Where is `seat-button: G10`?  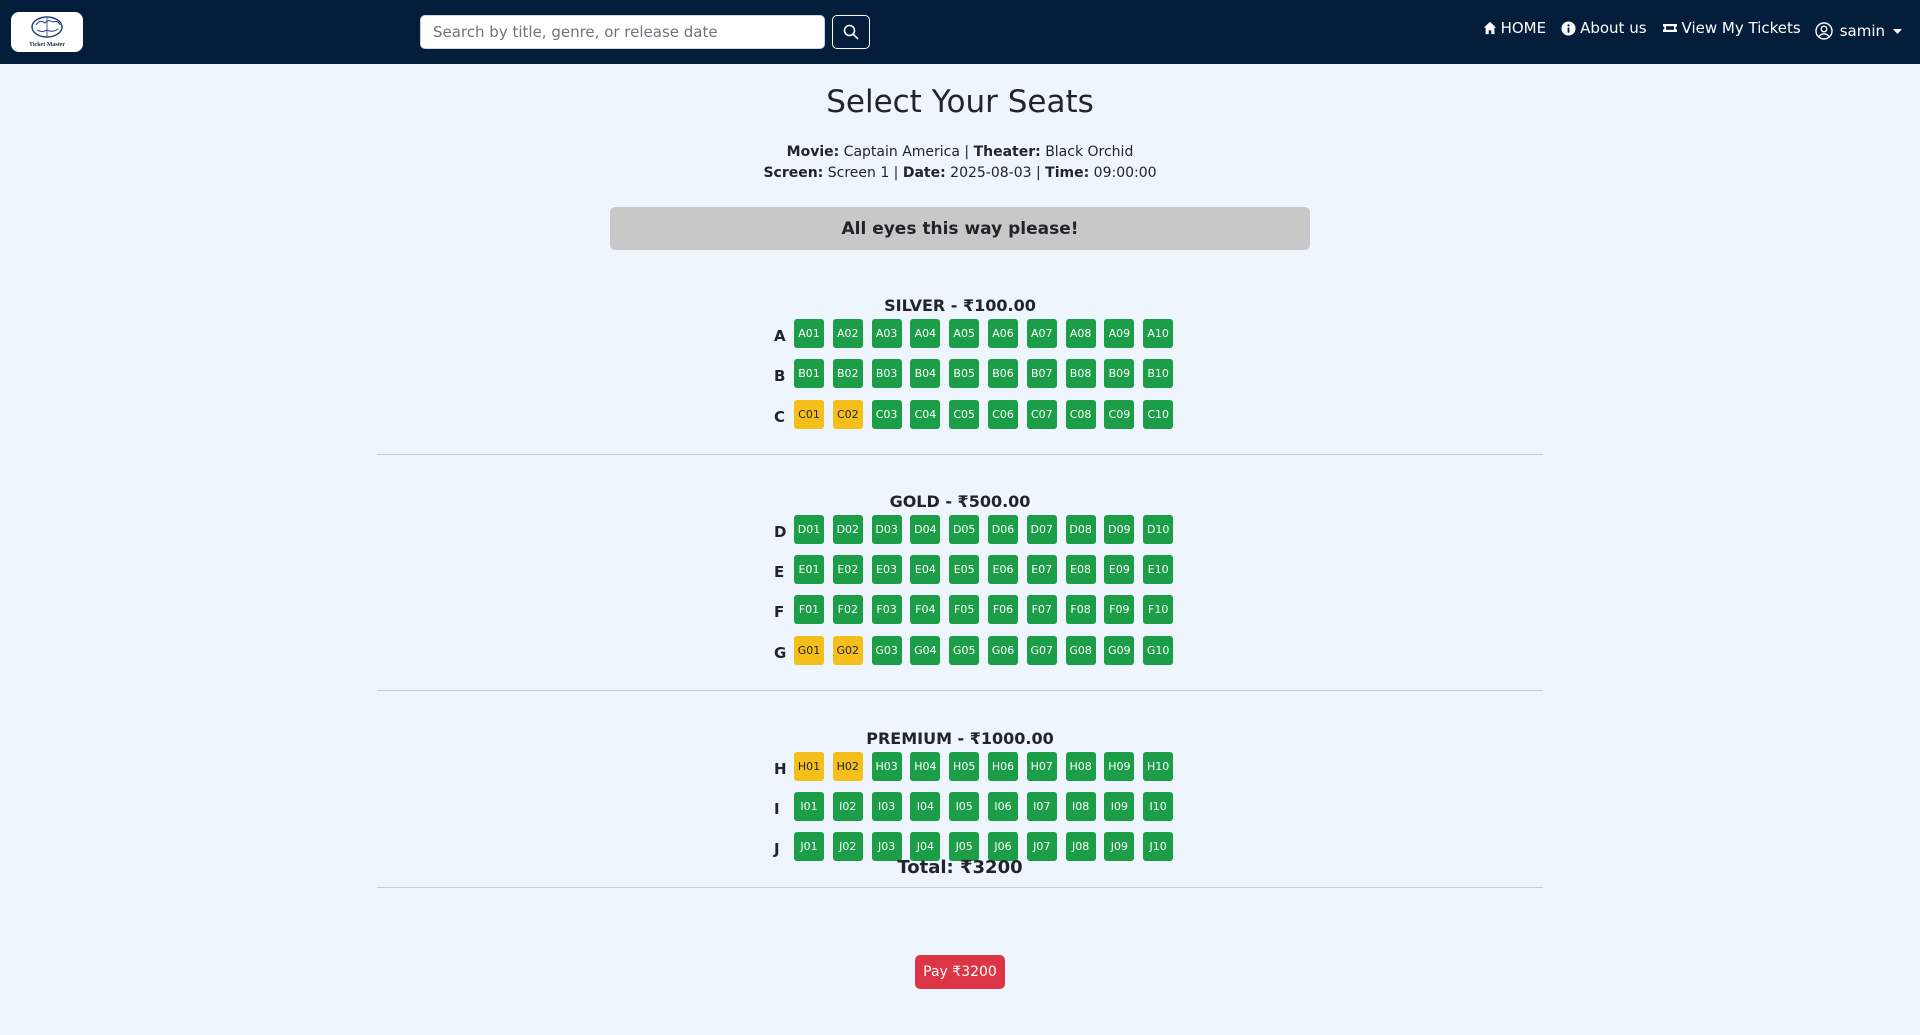
seat-button: G10 is located at coordinates (1158, 650).